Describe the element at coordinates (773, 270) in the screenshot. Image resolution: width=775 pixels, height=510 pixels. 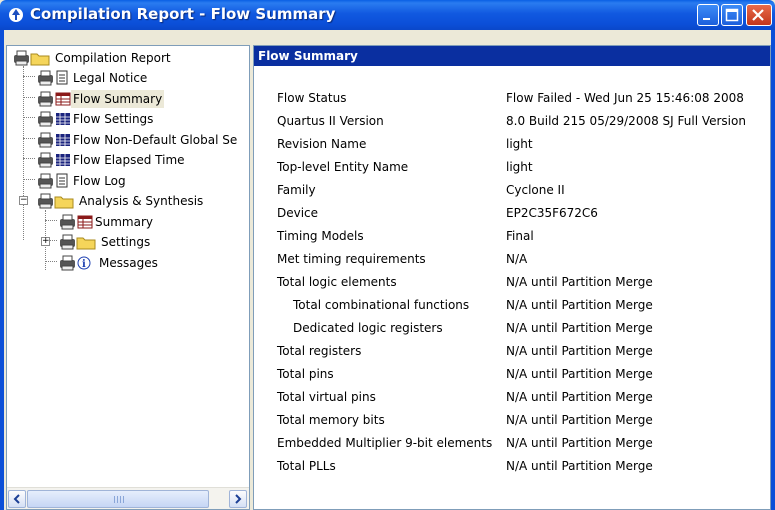
I see `window-frame-right` at that location.